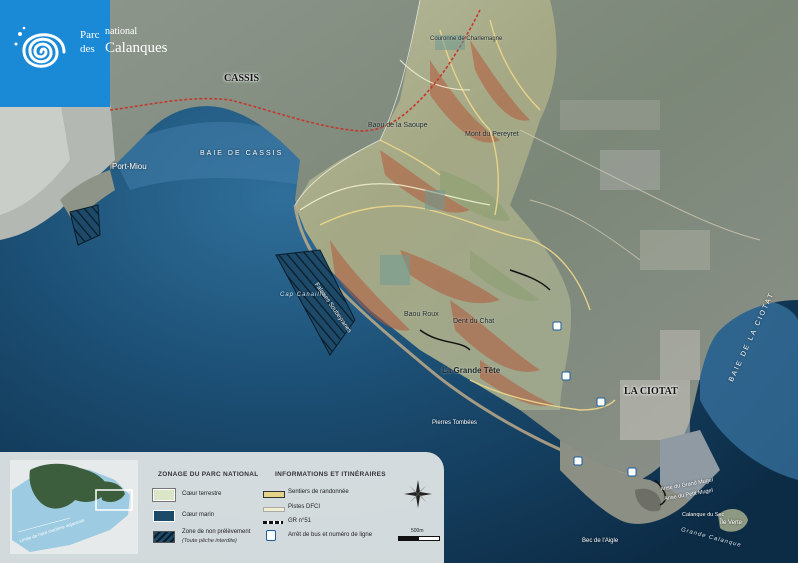  Describe the element at coordinates (208, 474) in the screenshot. I see `legend-zonage-title: ZONAGE DU PARC NATIONAL` at that location.